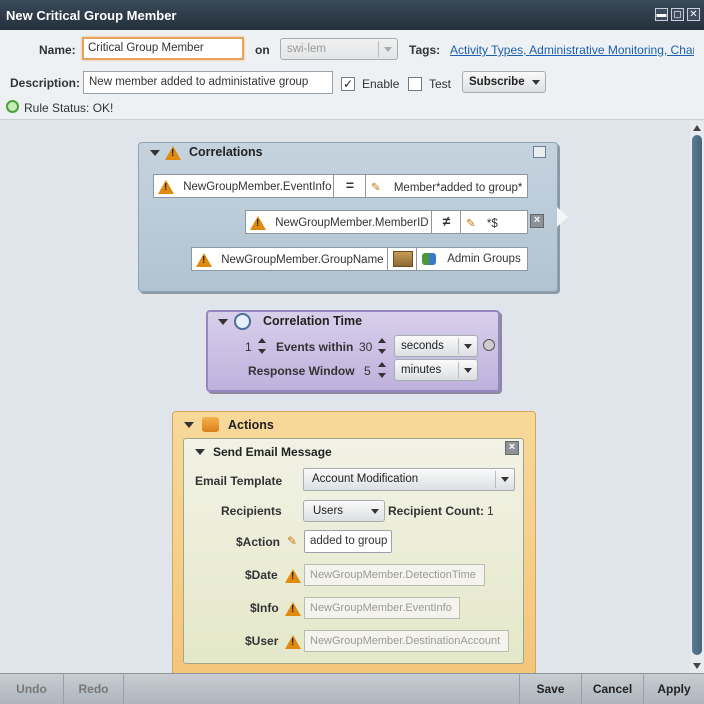 The width and height of the screenshot is (704, 704). What do you see at coordinates (262, 346) in the screenshot?
I see `events-count-stepper` at bounding box center [262, 346].